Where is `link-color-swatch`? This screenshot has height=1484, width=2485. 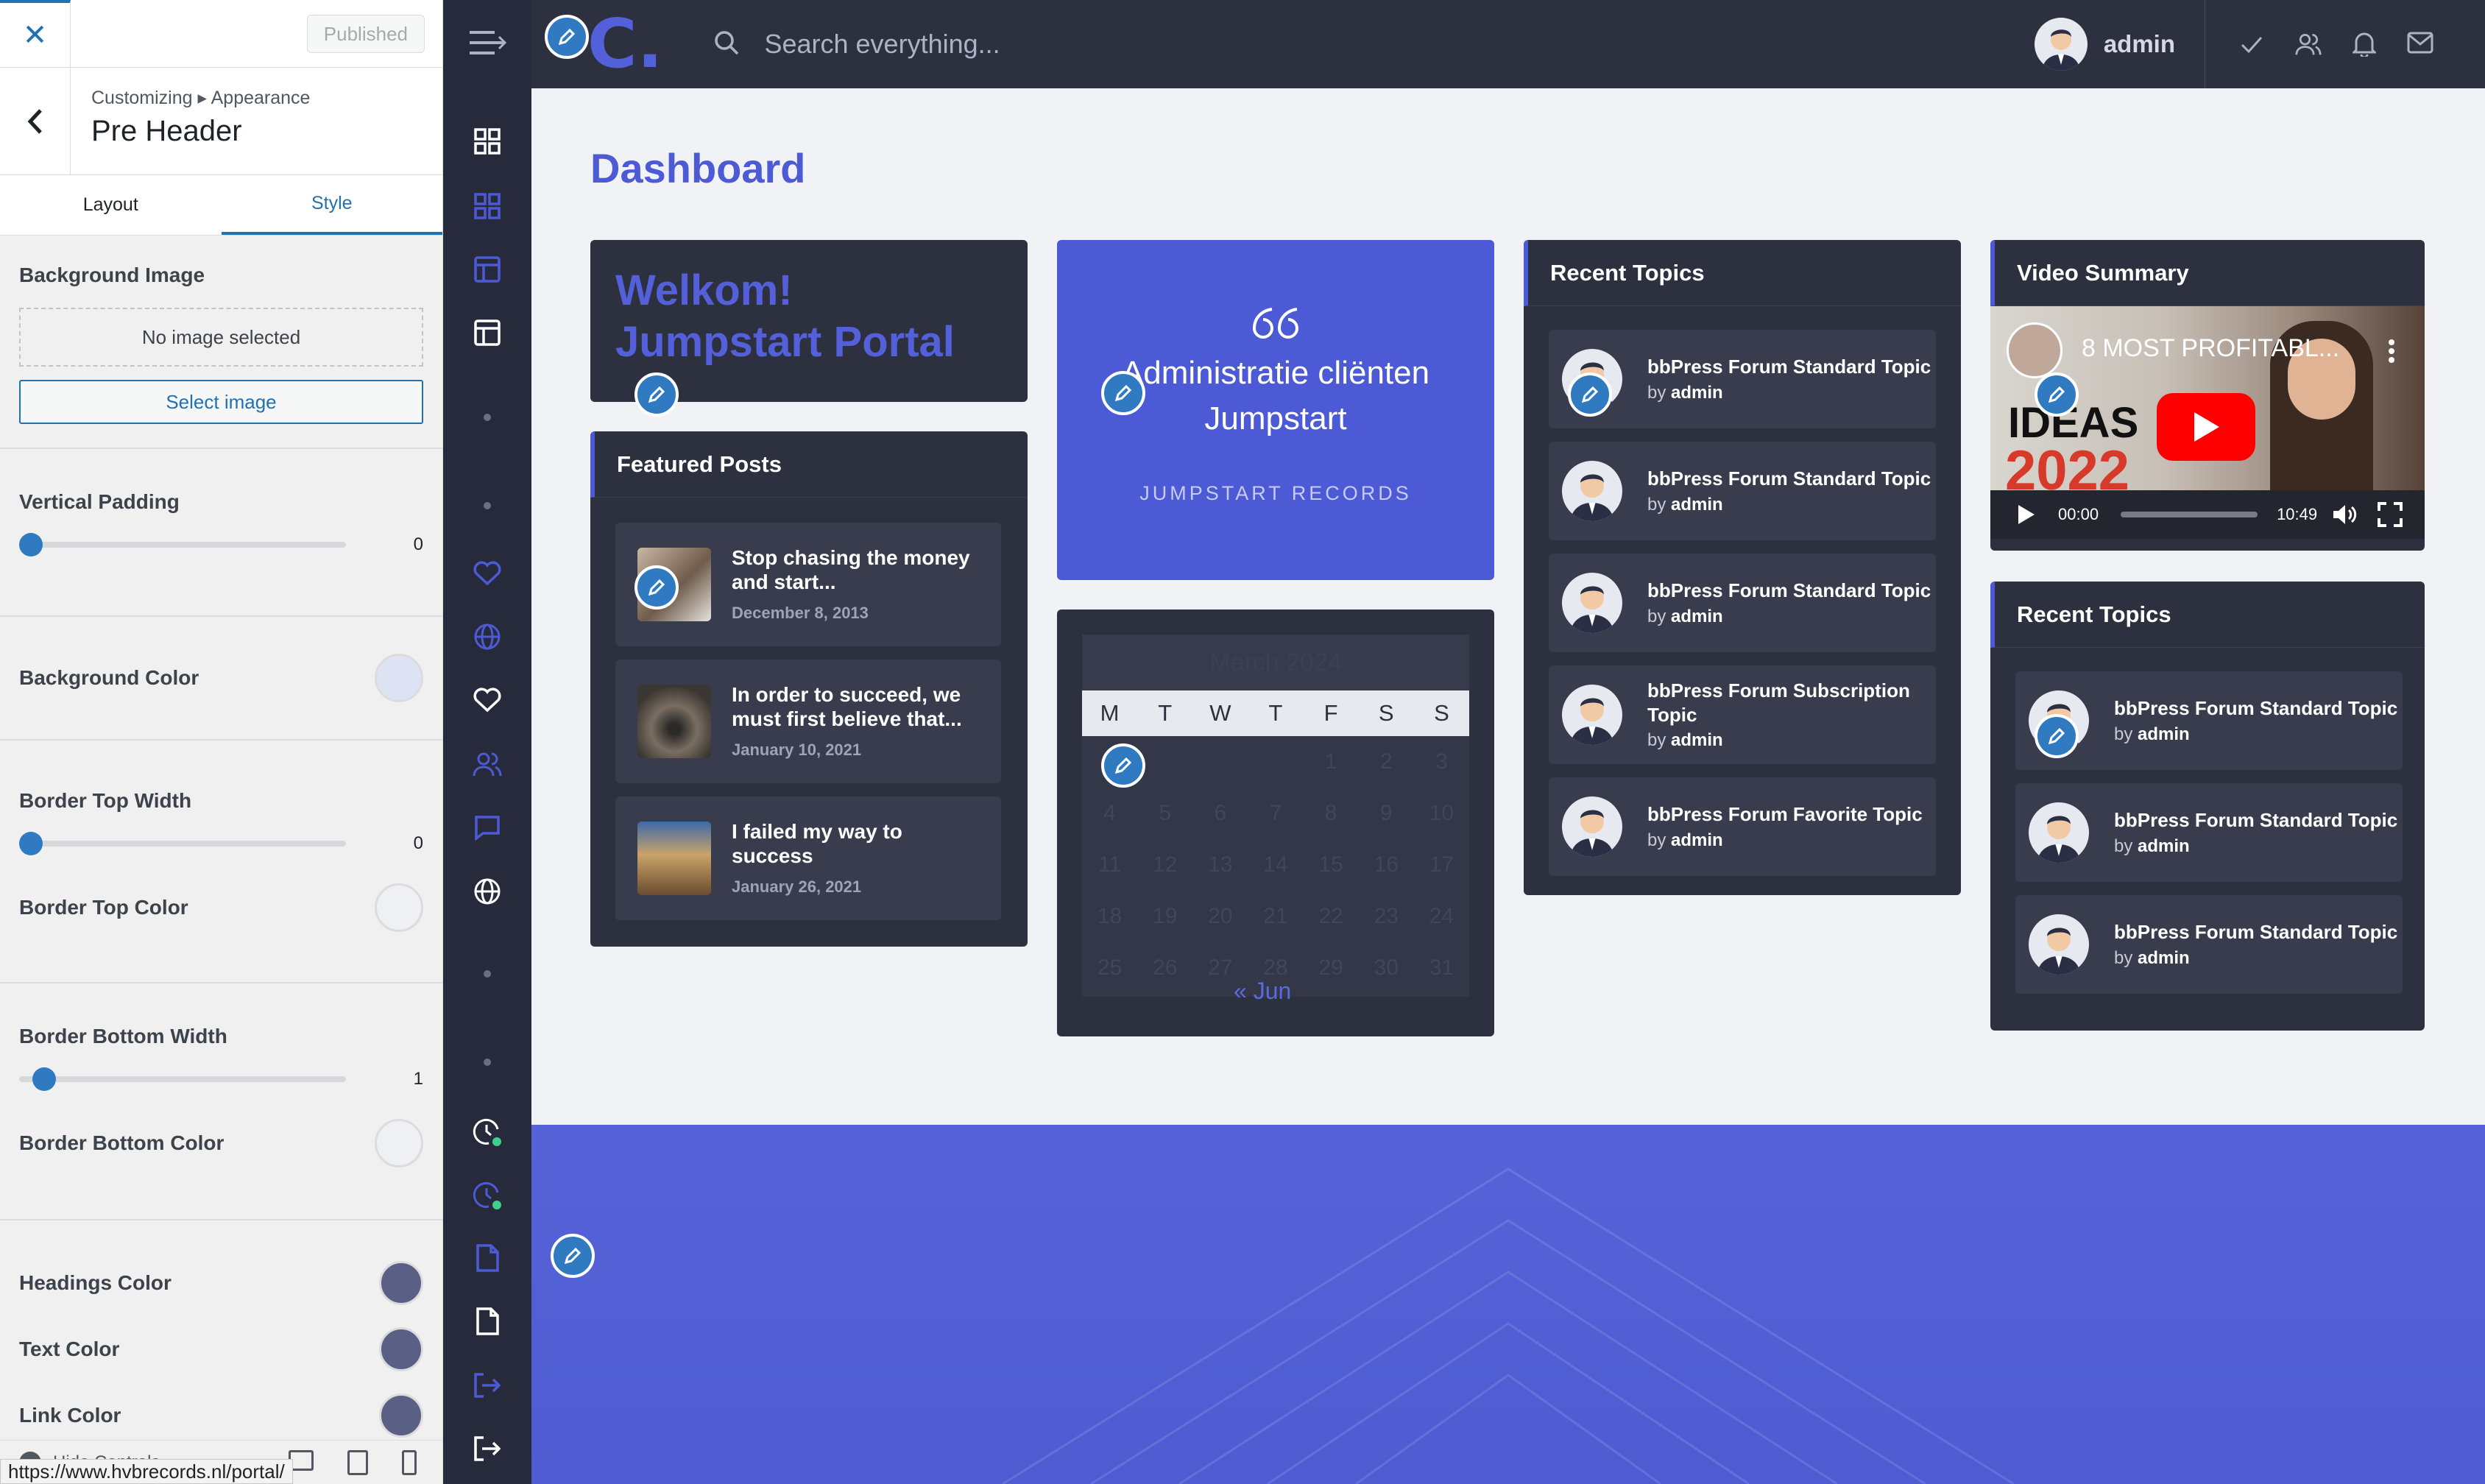 link-color-swatch is located at coordinates (401, 1415).